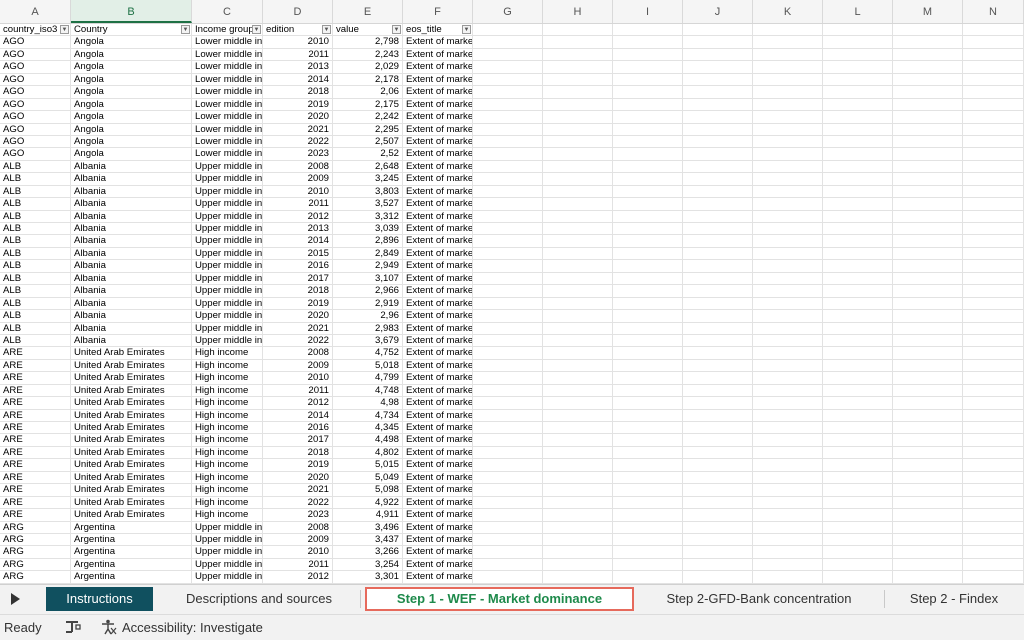 The height and width of the screenshot is (640, 1024). Describe the element at coordinates (298, 142) in the screenshot. I see `data-cell: 2022` at that location.